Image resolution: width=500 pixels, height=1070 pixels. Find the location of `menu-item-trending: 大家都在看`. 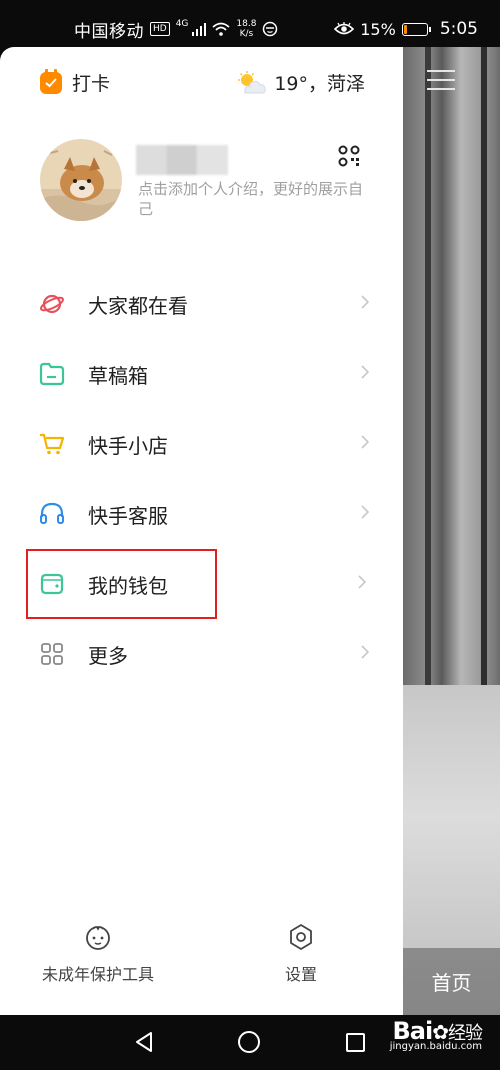

menu-item-trending: 大家都在看 is located at coordinates (201, 304).